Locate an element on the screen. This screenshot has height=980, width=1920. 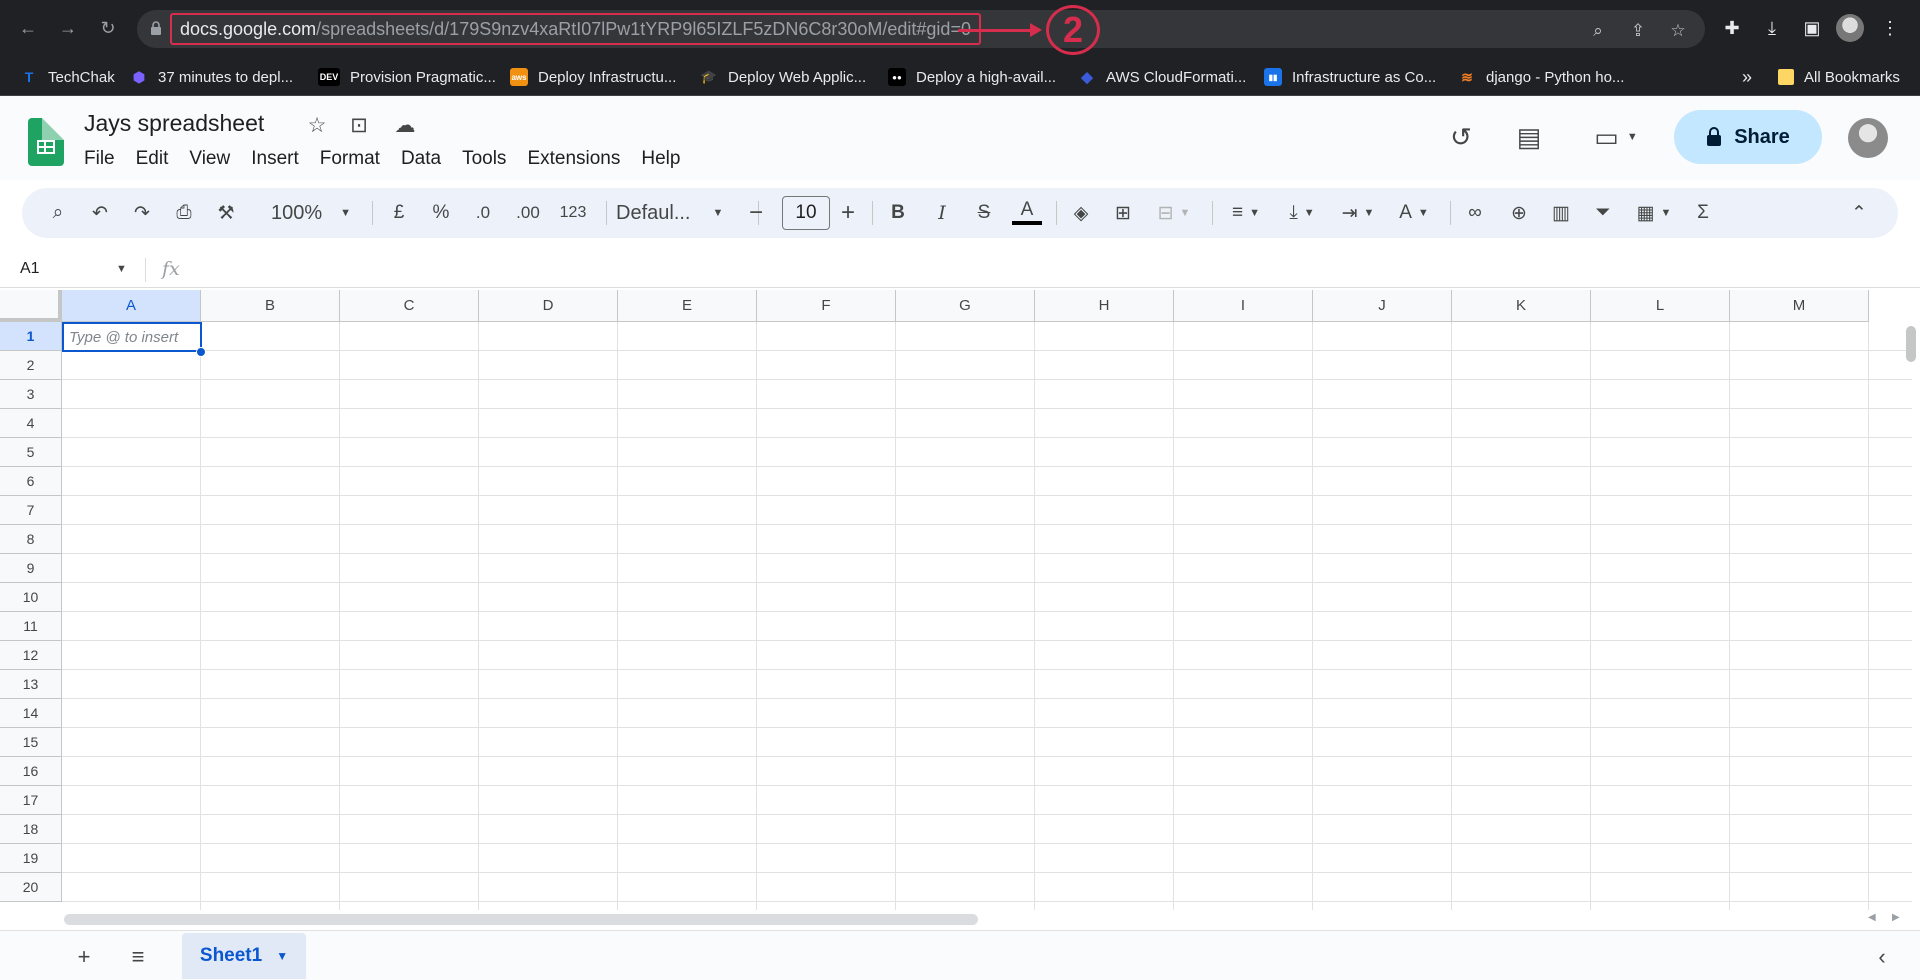
bookmarks-overflow: » is located at coordinates (1747, 77).